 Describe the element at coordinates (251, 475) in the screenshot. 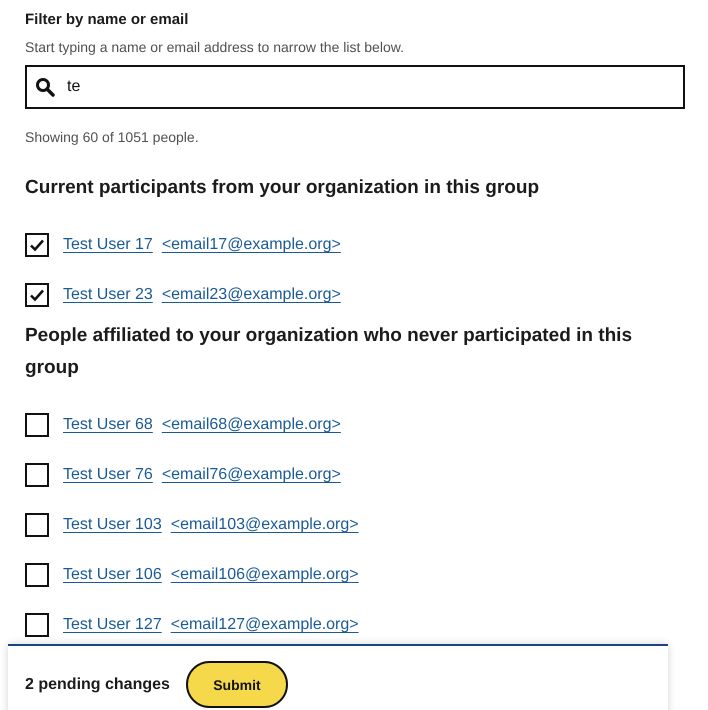

I see `email-link: <email76@example.org>` at that location.